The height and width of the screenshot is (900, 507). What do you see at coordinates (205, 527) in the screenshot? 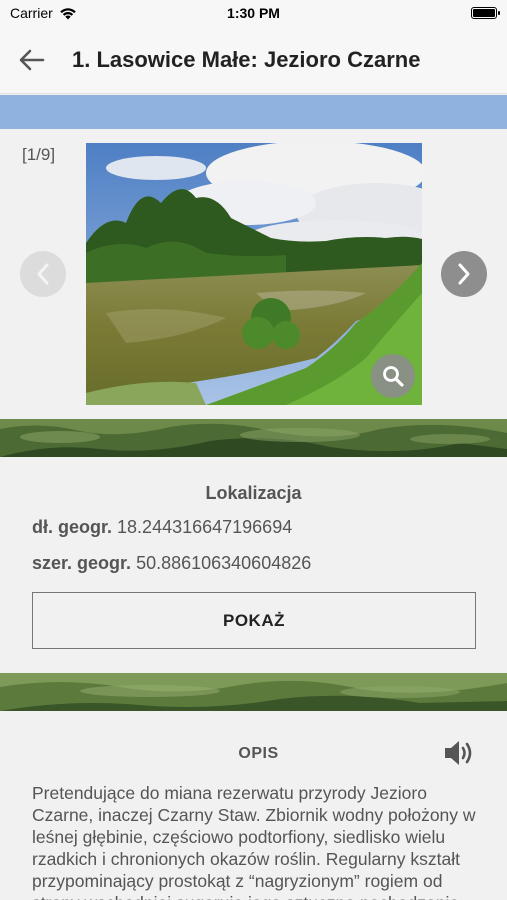
I see `longitude-value: 18.244316647196694` at bounding box center [205, 527].